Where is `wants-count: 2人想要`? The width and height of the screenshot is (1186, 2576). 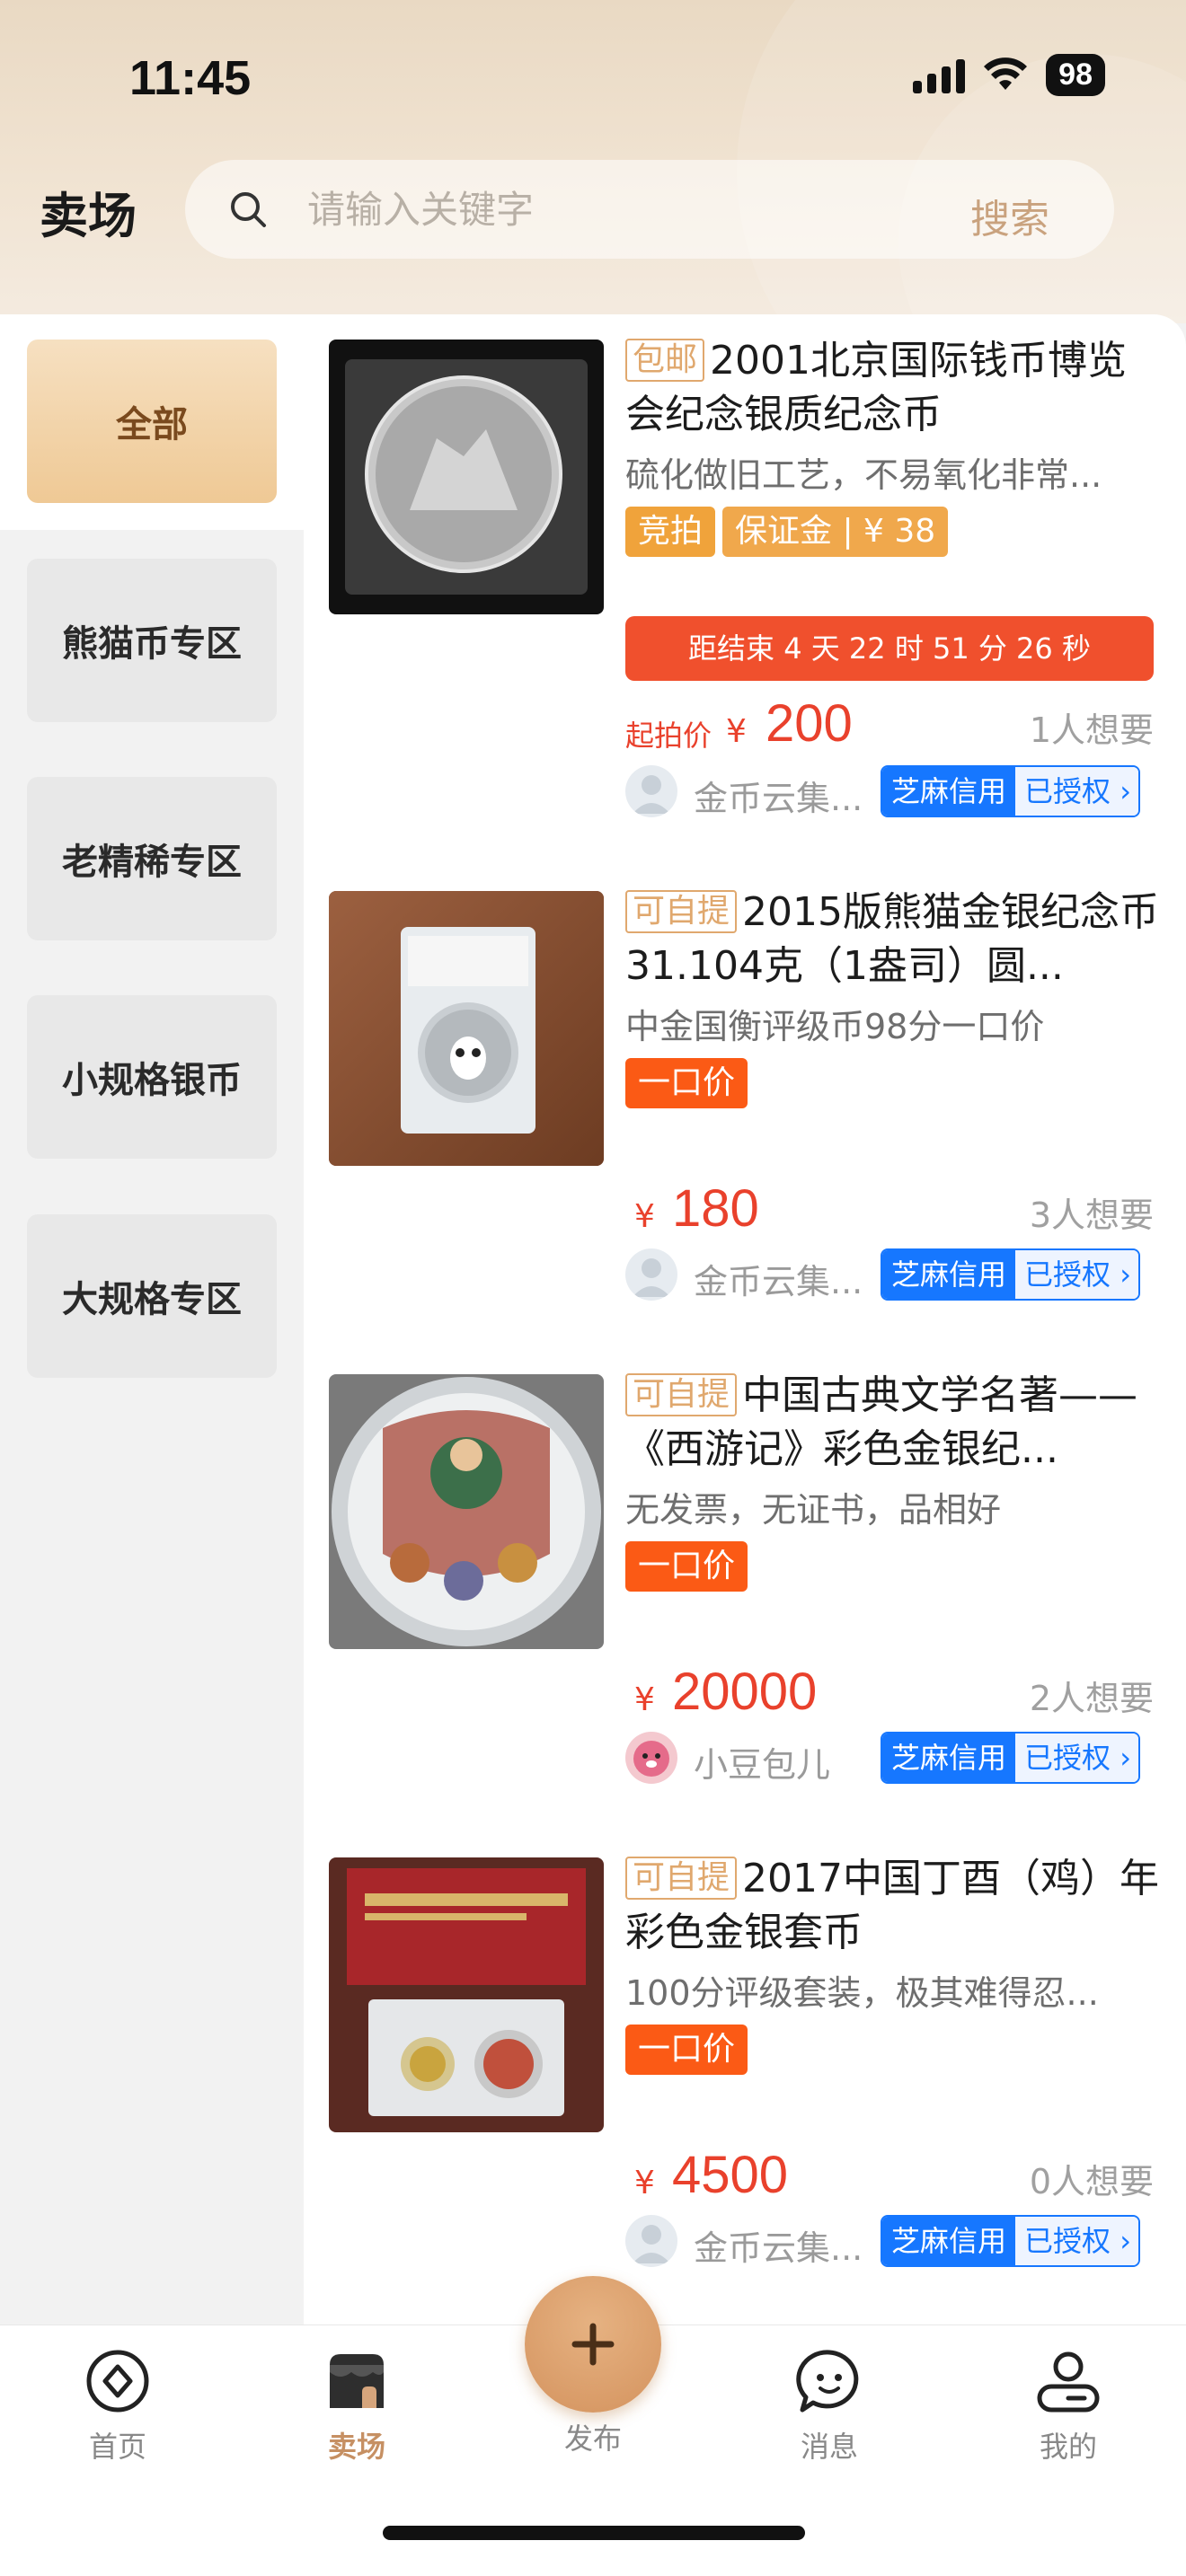
wants-count: 2人想要 is located at coordinates (1091, 1698).